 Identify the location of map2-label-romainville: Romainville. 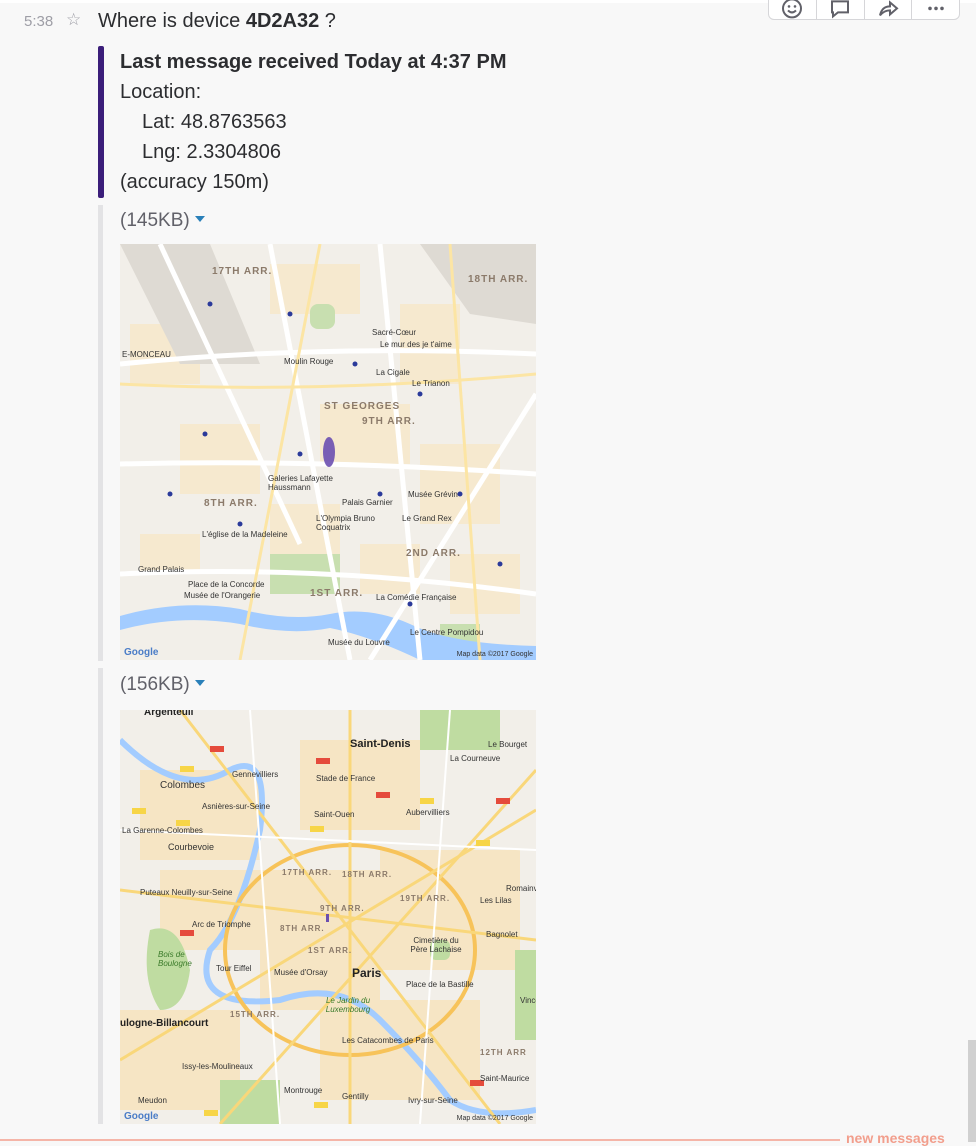
(521, 888).